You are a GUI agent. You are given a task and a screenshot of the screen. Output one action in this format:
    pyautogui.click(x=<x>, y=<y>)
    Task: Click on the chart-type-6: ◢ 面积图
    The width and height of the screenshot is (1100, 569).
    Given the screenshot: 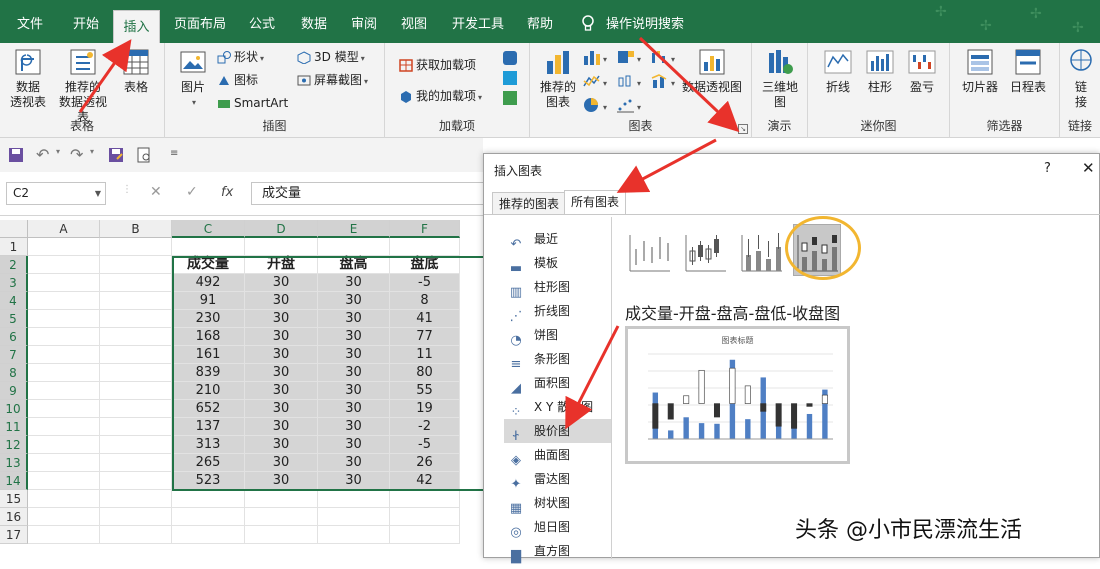 What is the action you would take?
    pyautogui.click(x=558, y=383)
    